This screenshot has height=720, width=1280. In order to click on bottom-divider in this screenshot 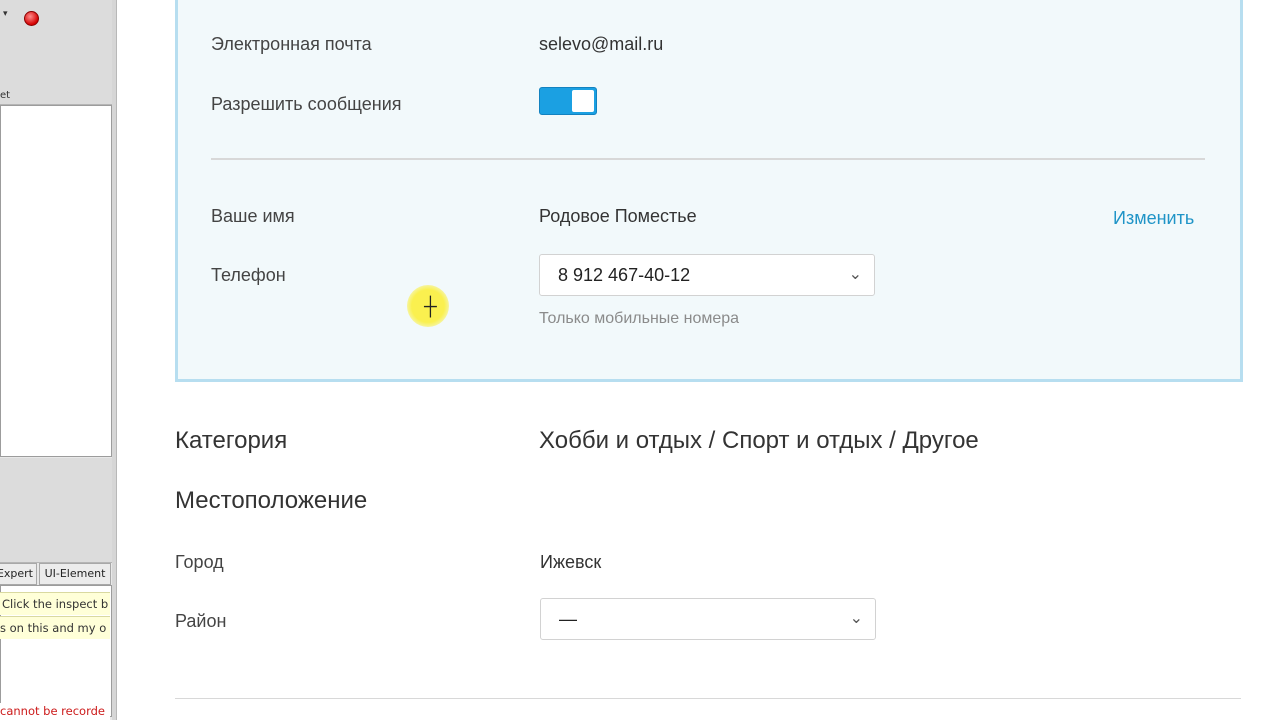, I will do `click(708, 698)`.